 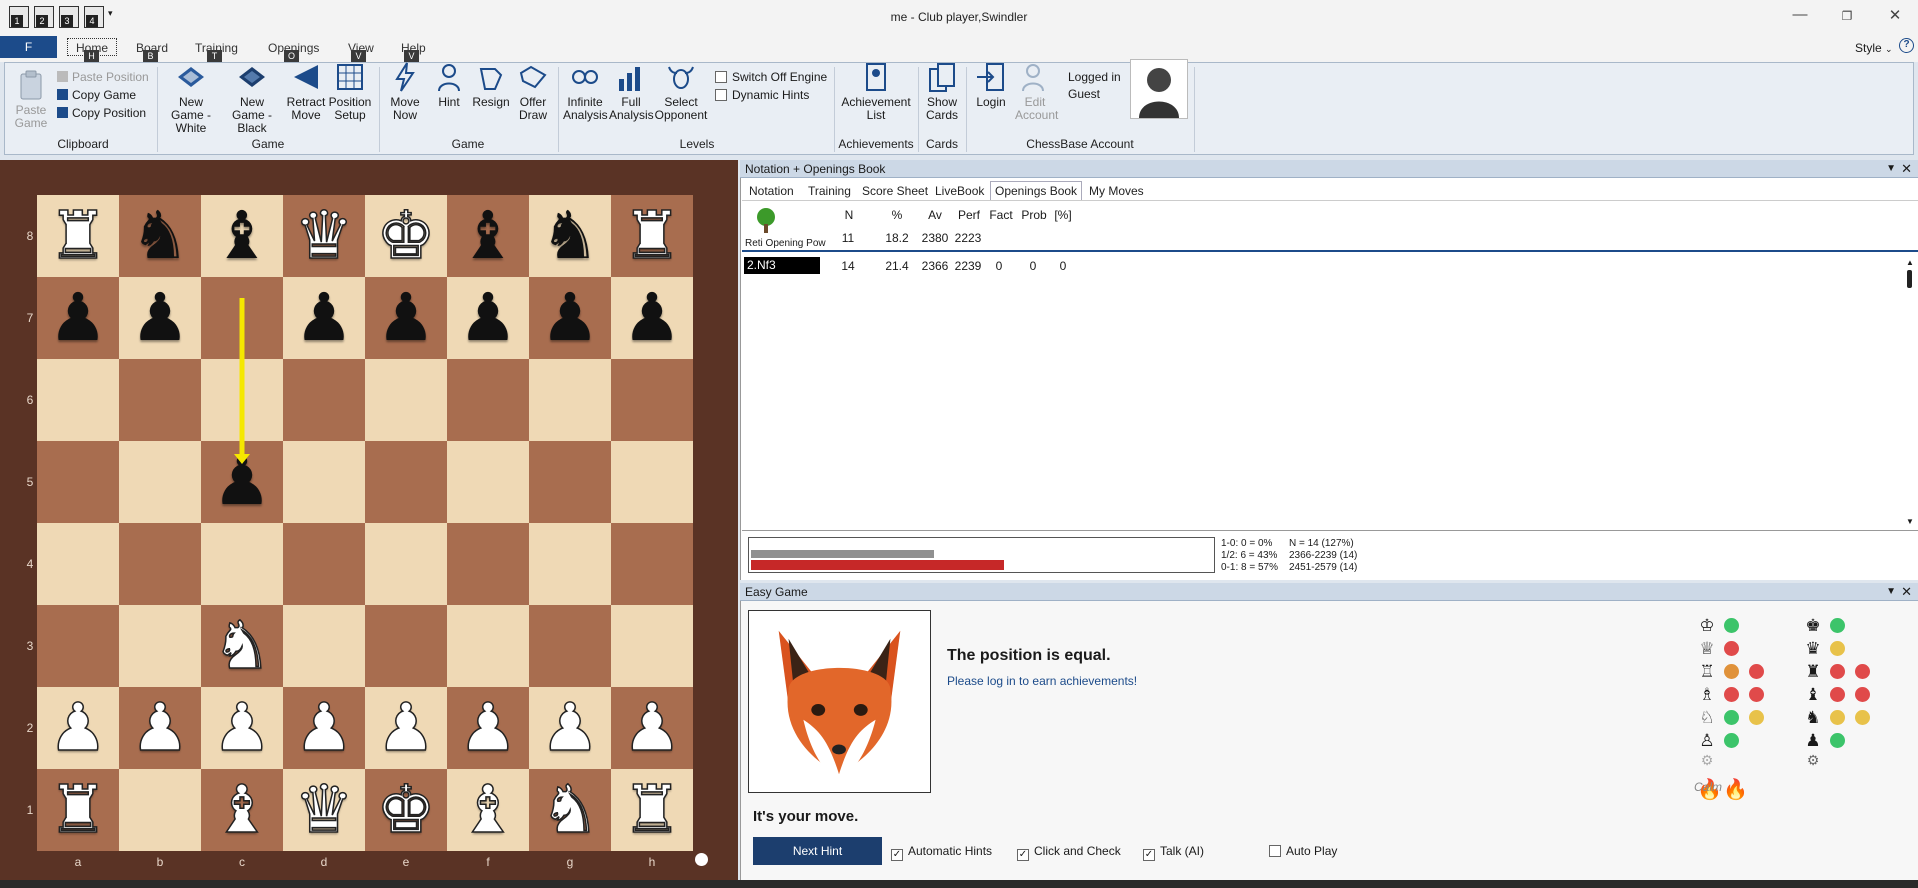 What do you see at coordinates (406, 564) in the screenshot?
I see `board-square-e4` at bounding box center [406, 564].